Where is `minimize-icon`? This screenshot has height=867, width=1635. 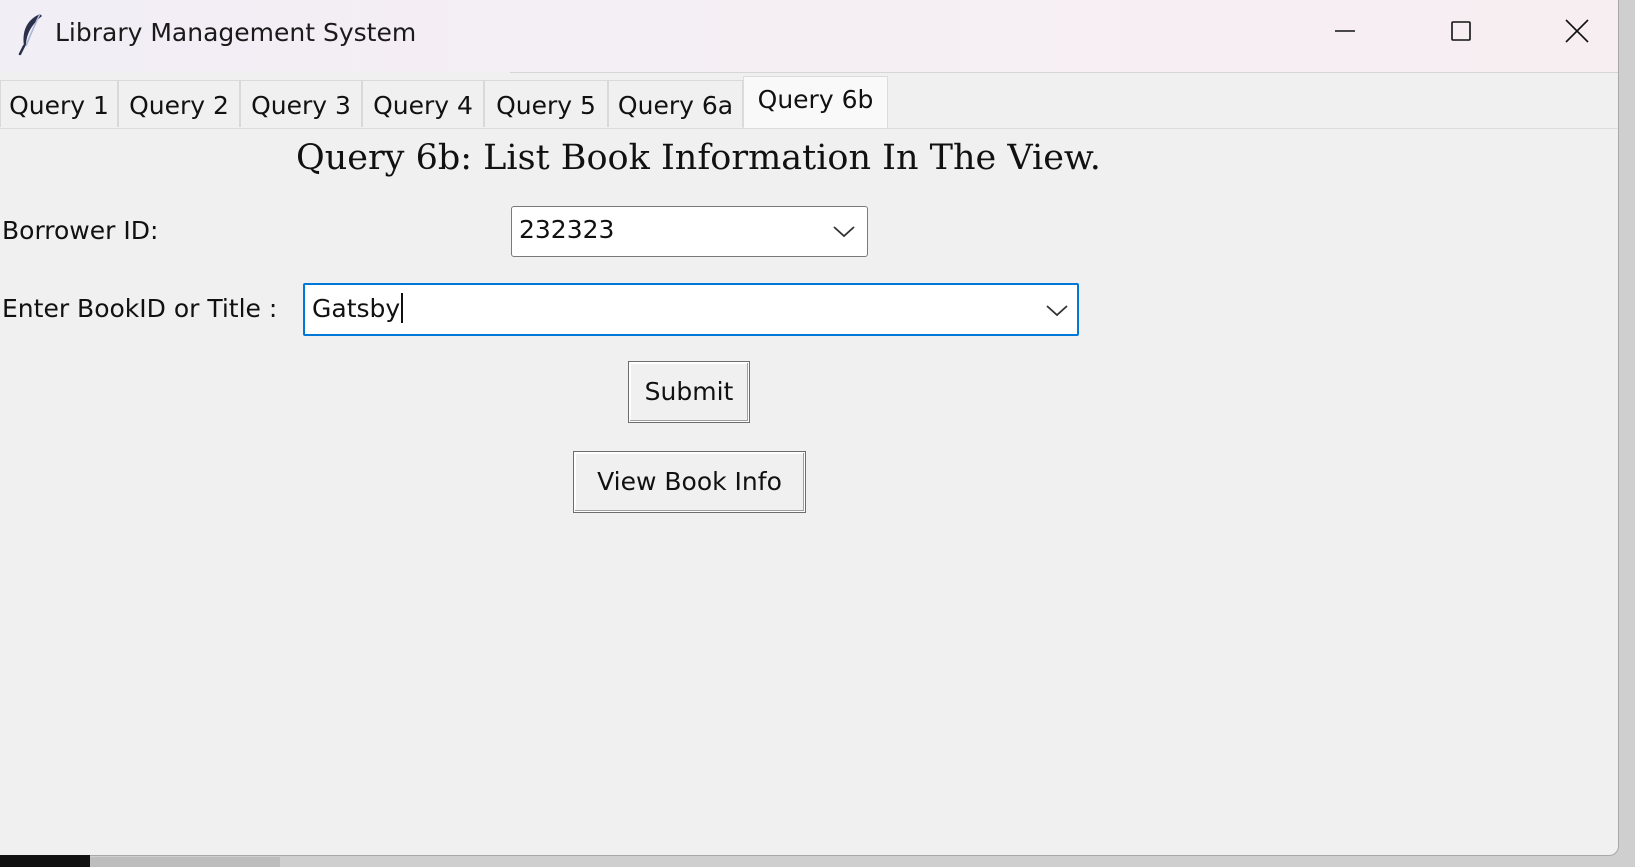 minimize-icon is located at coordinates (1345, 33).